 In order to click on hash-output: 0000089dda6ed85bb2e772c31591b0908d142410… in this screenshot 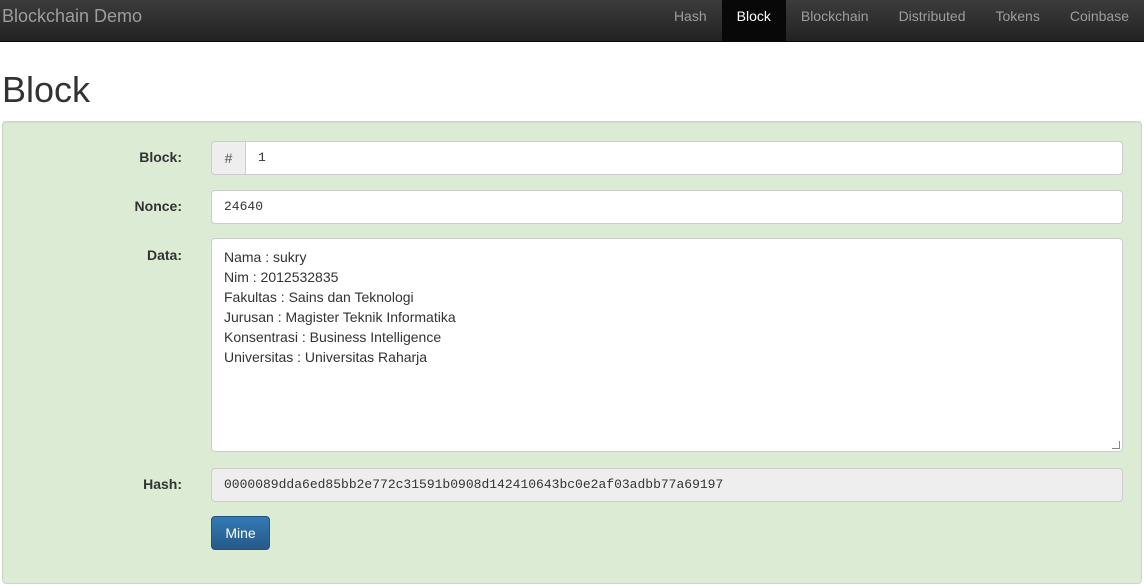, I will do `click(667, 485)`.